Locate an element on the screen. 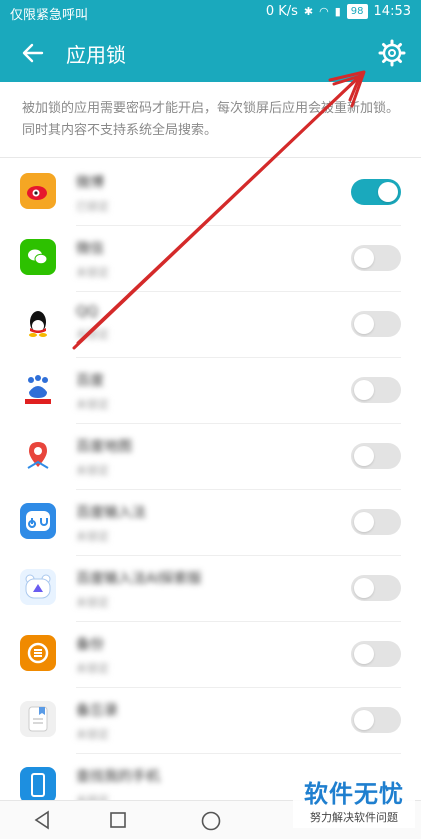 The width and height of the screenshot is (421, 839). list-item: 百度 未锁定 is located at coordinates (210, 391).